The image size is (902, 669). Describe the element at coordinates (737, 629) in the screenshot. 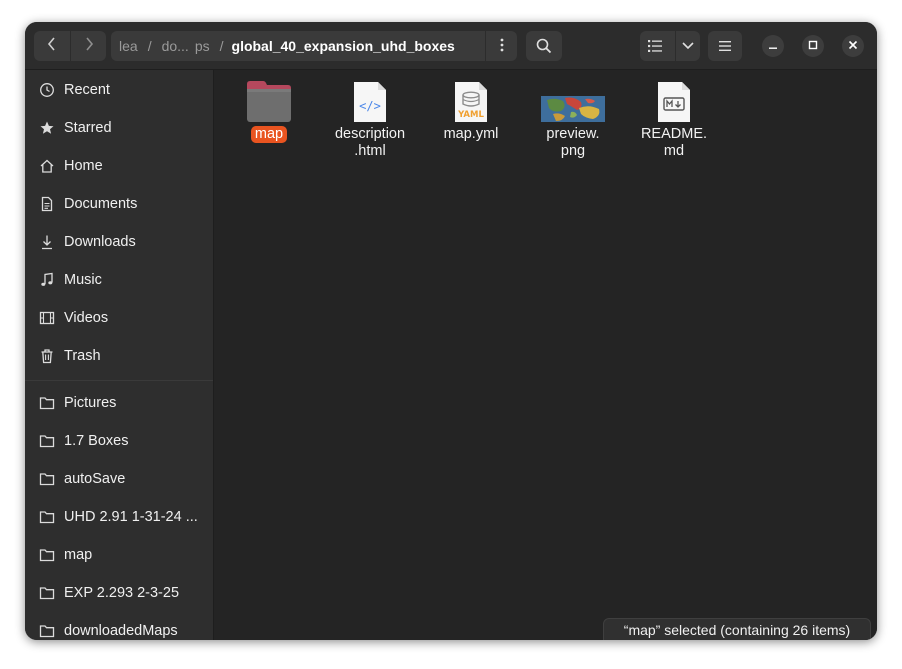

I see `selection-status-bar: “map” selected (containing 26 items)` at that location.